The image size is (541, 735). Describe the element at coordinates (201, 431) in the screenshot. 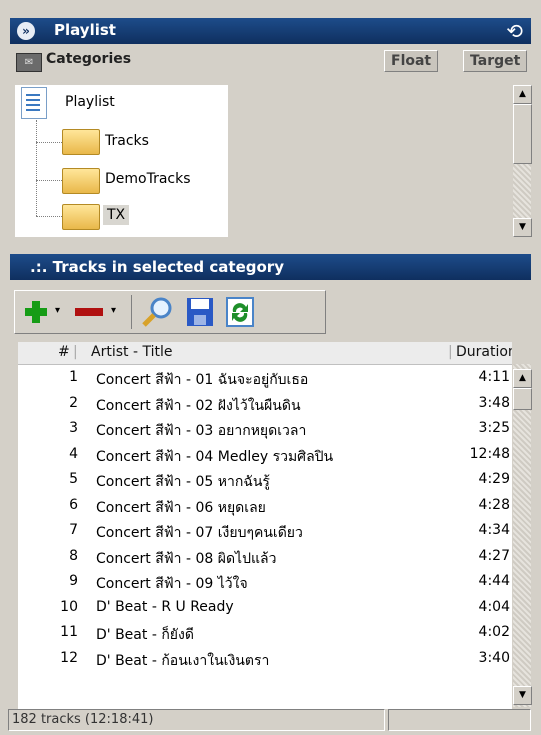

I see `row-title: Concert สีฟ้า - 03 อยากหยุดเวลา` at that location.